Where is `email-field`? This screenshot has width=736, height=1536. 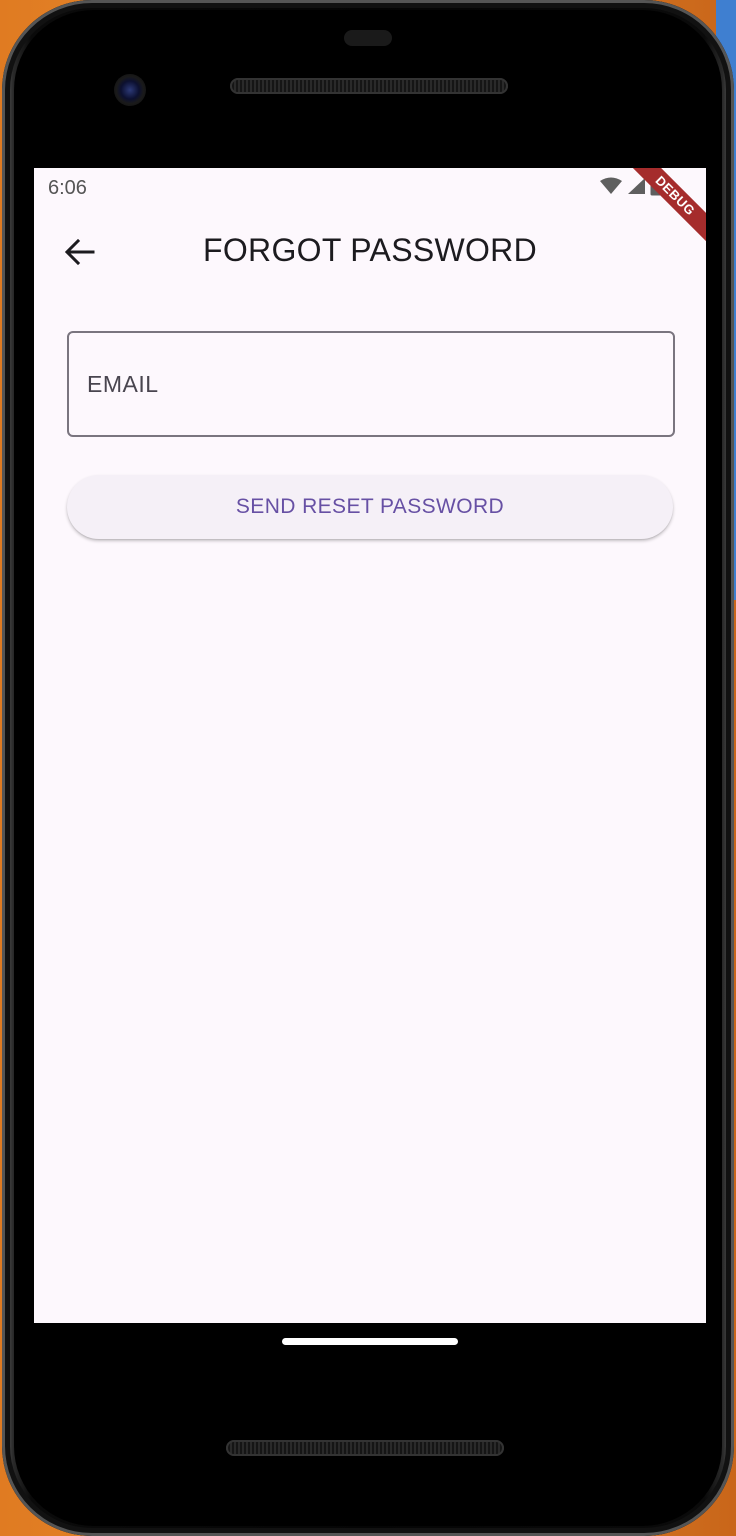
email-field is located at coordinates (371, 384).